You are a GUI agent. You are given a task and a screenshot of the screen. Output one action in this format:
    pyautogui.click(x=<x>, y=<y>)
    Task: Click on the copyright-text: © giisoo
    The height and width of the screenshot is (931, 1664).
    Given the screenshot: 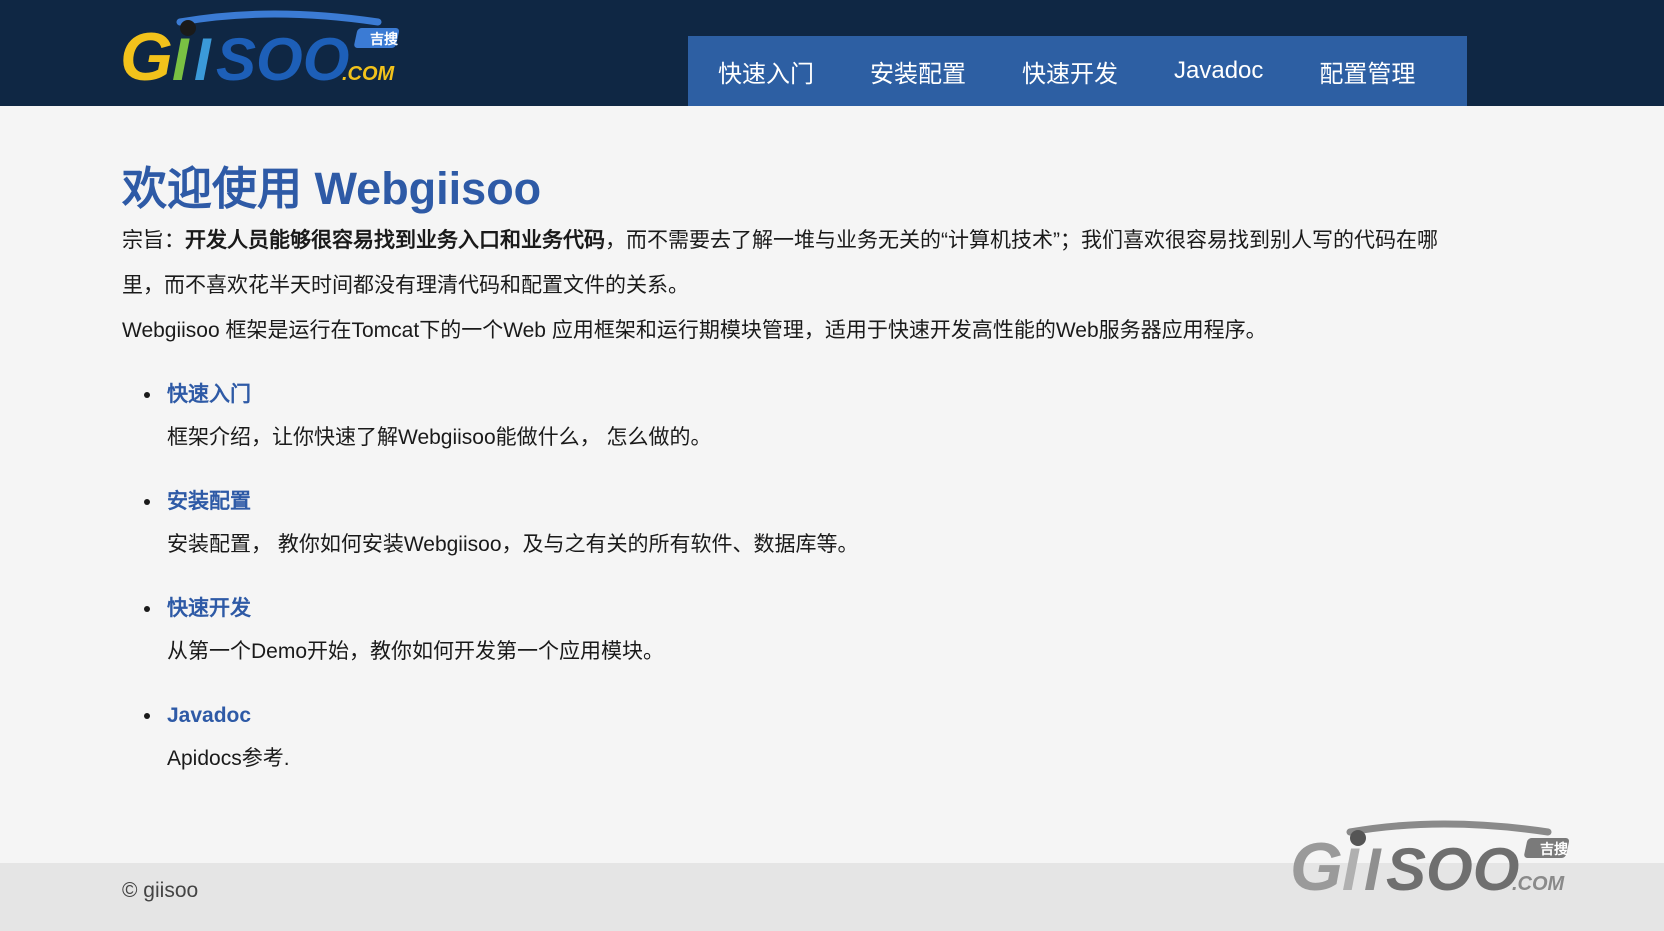 What is the action you would take?
    pyautogui.click(x=160, y=890)
    